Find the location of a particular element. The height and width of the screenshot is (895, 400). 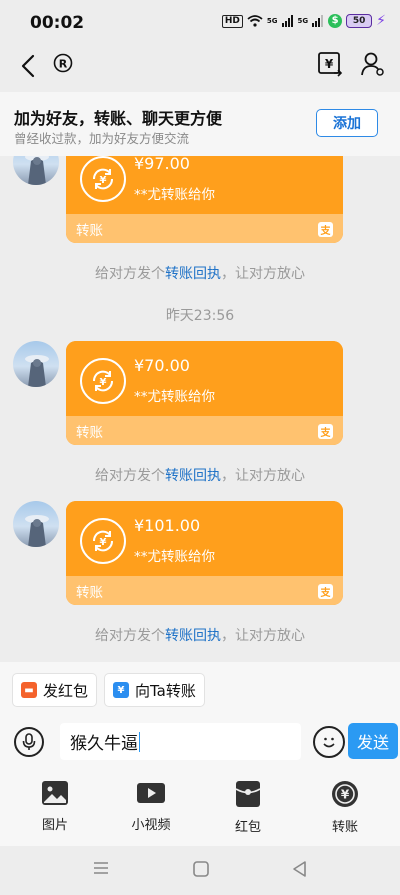

transfer-card: ¥ ¥97.00 **尤转账给你 转账 支 is located at coordinates (204, 199).